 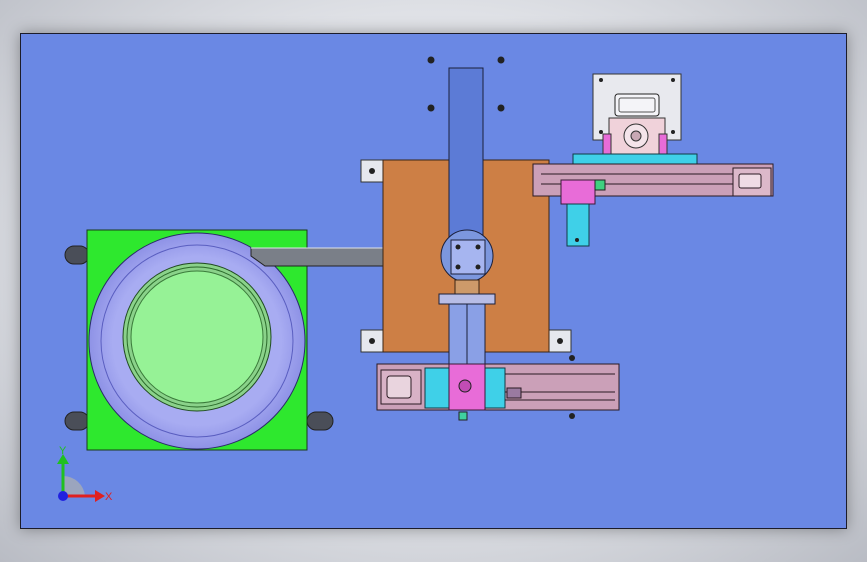 I want to click on station-motor-shaft, so click(x=636, y=136).